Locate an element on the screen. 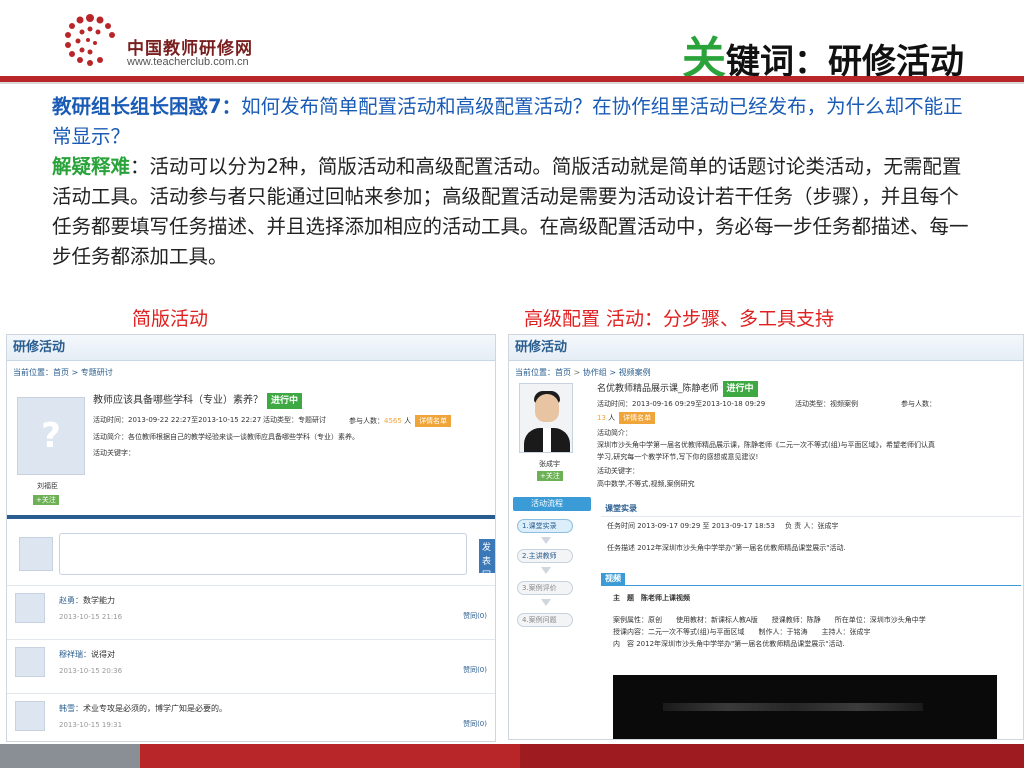 The image size is (1024, 768). task-description: 任务描述 2012年深圳市沙头角中学举办"第一届名优教师精品课堂展示"活动. is located at coordinates (726, 548).